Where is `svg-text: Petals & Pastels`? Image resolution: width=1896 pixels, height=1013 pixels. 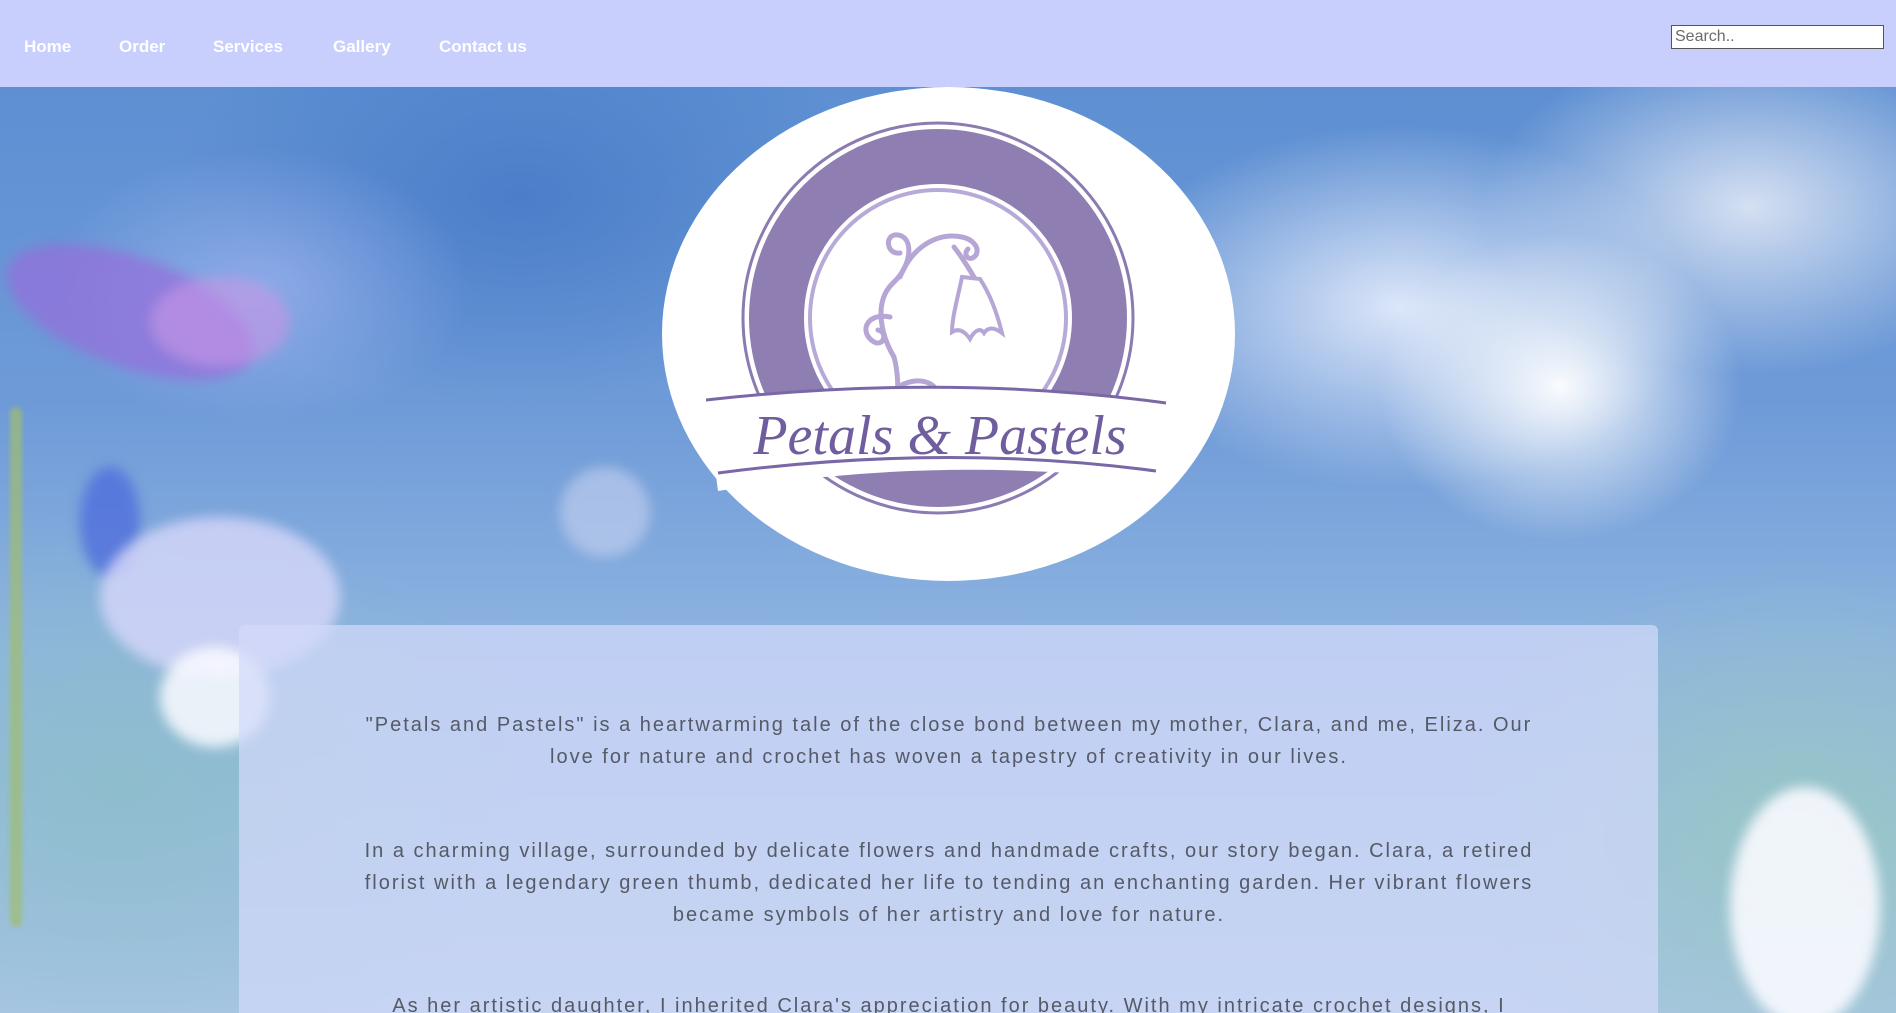 svg-text: Petals & Pastels is located at coordinates (939, 436).